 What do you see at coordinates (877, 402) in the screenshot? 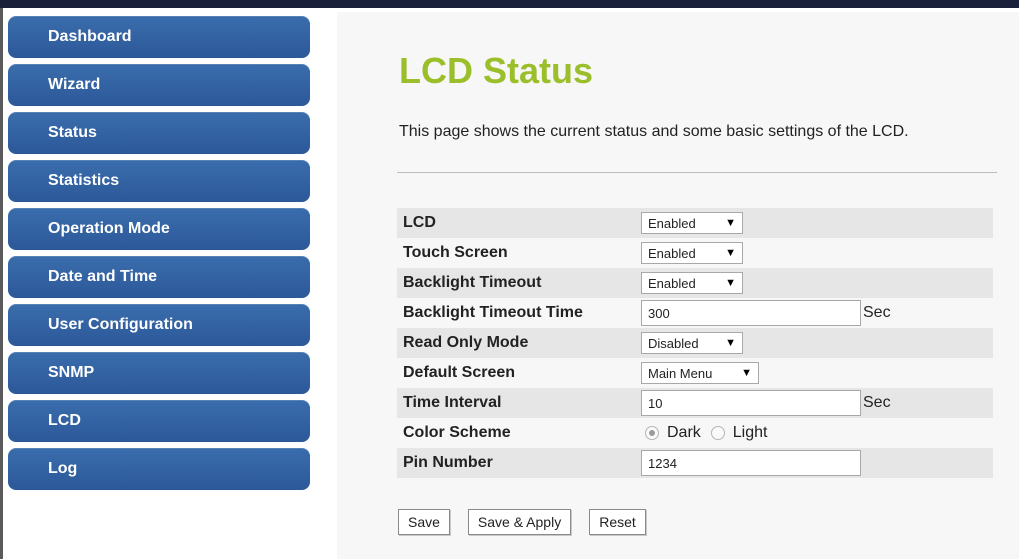
I see `time-interval-unit: Sec` at bounding box center [877, 402].